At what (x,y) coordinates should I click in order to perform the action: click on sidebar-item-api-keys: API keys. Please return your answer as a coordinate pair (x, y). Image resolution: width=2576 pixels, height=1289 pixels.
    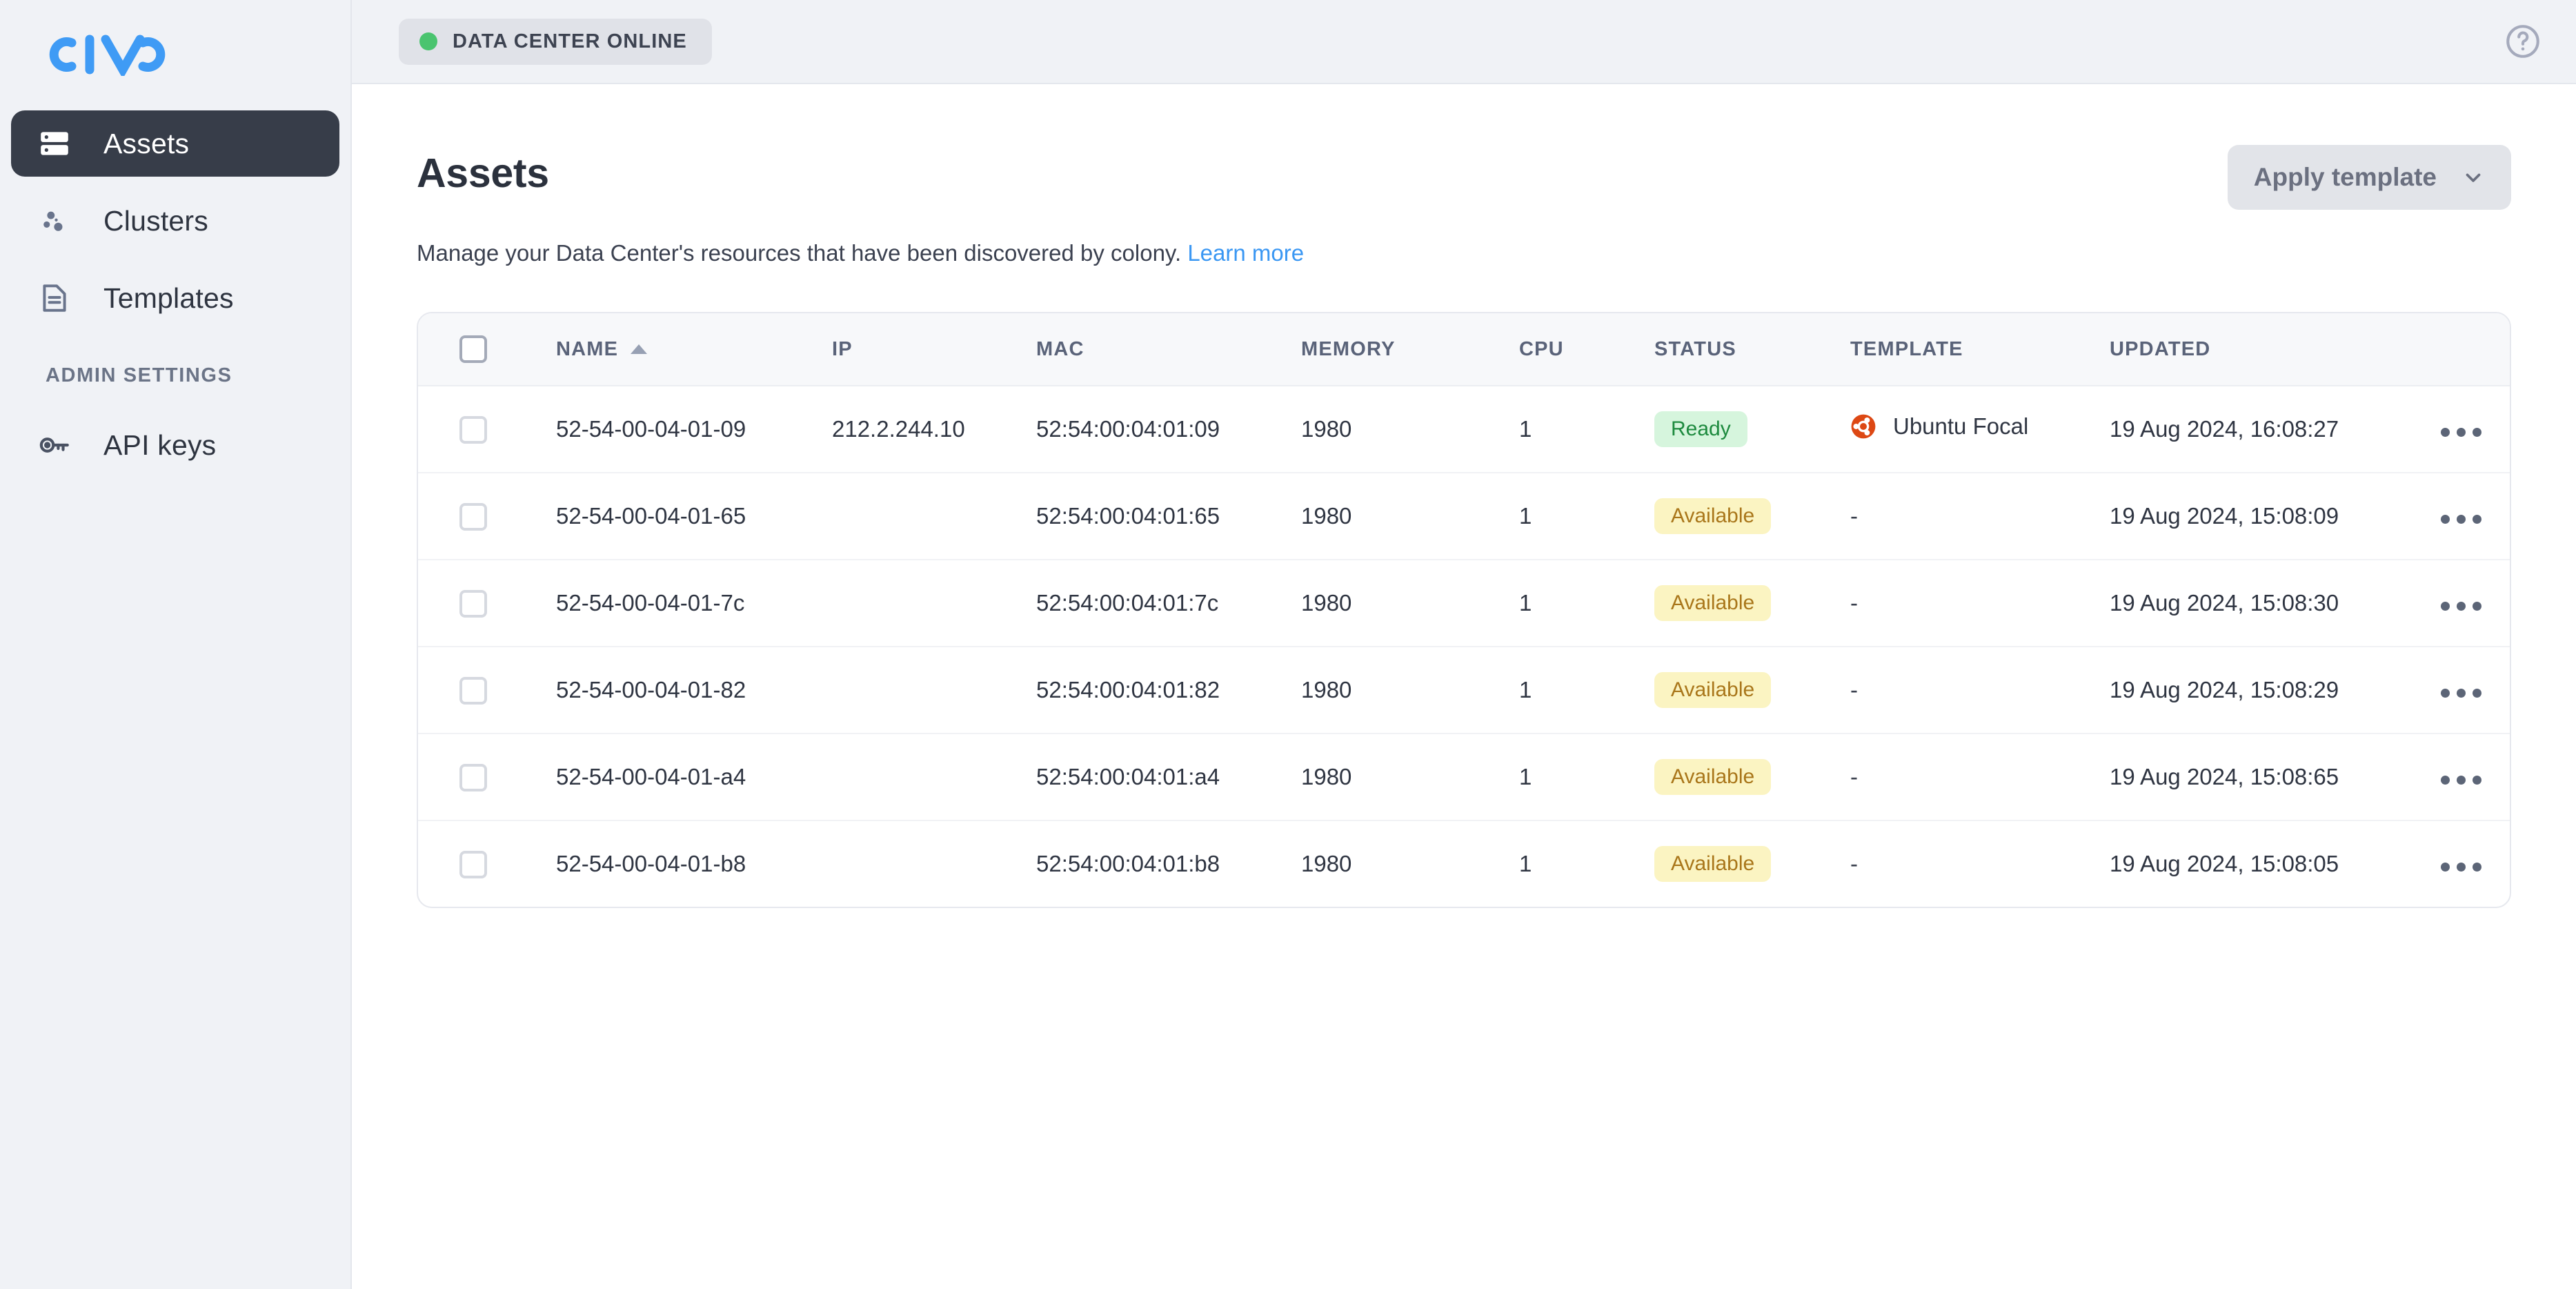
    Looking at the image, I should click on (175, 445).